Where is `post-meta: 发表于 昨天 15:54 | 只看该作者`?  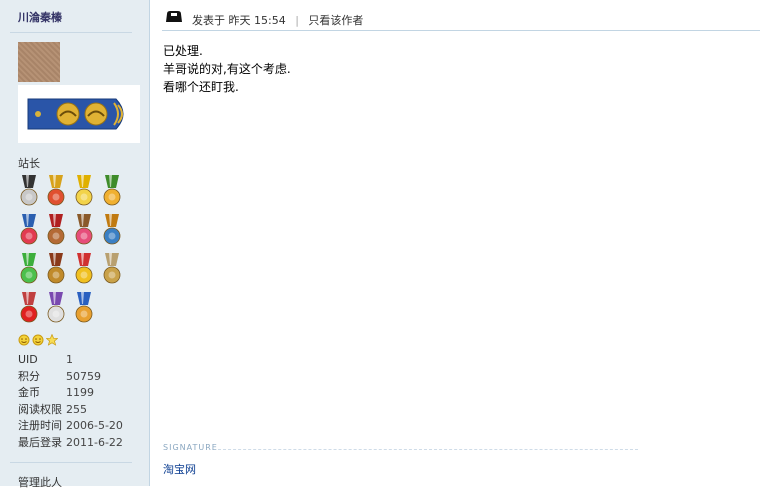 post-meta: 发表于 昨天 15:54 | 只看该作者 is located at coordinates (277, 20).